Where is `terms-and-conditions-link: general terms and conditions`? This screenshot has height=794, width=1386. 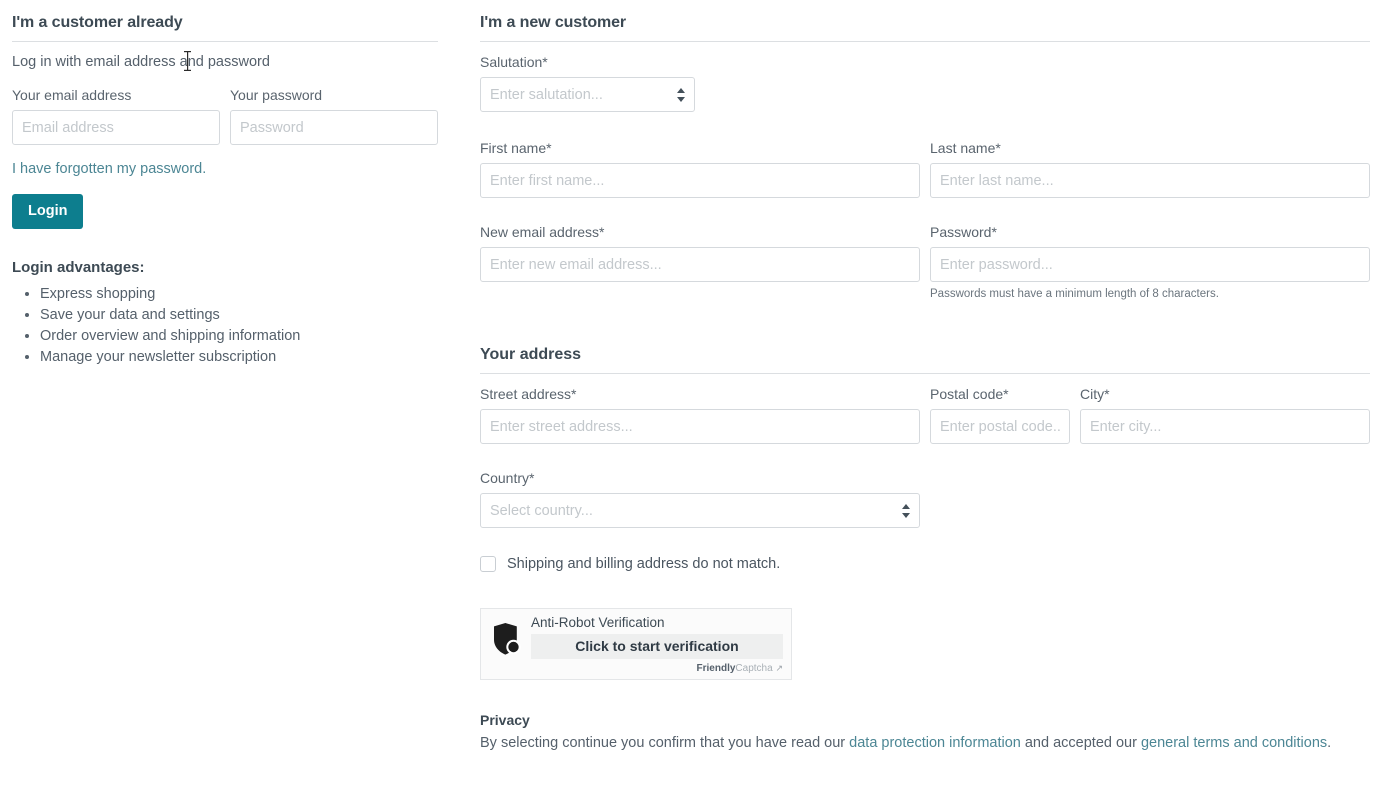
terms-and-conditions-link: general terms and conditions is located at coordinates (1234, 743).